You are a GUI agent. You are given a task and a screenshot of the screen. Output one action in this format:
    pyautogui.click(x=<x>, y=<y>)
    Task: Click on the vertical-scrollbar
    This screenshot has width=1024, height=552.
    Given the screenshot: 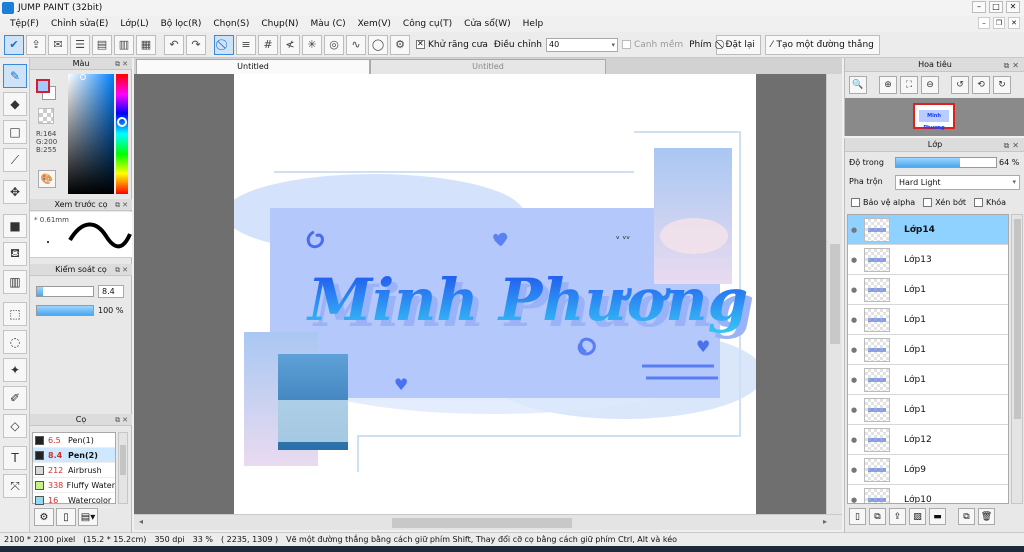 What is the action you would take?
    pyautogui.click(x=834, y=294)
    